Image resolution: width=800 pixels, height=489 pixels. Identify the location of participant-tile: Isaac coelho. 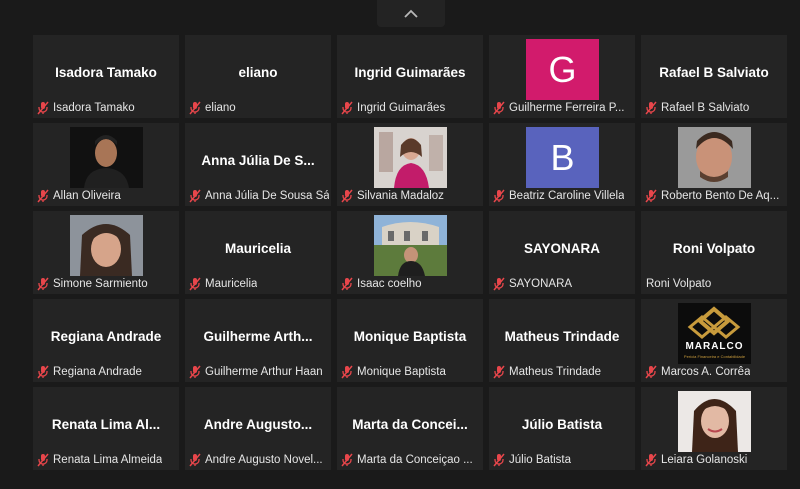
(410, 252).